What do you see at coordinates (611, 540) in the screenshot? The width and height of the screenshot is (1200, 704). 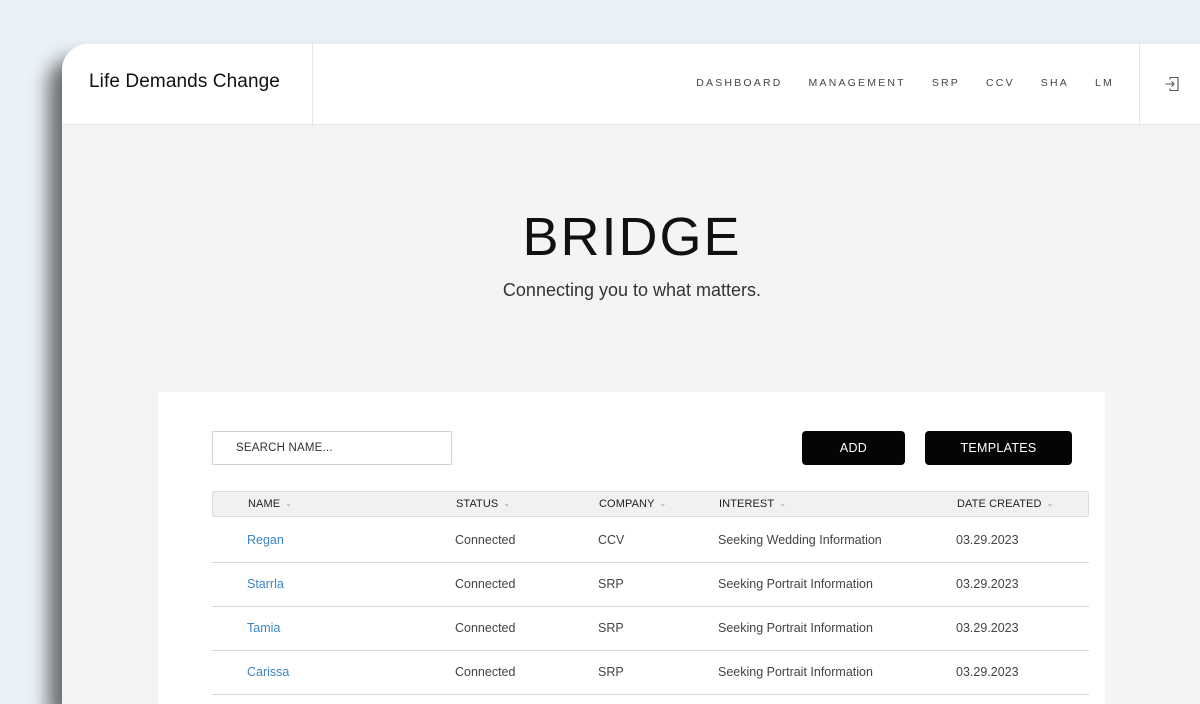 I see `company-cell: CCV` at bounding box center [611, 540].